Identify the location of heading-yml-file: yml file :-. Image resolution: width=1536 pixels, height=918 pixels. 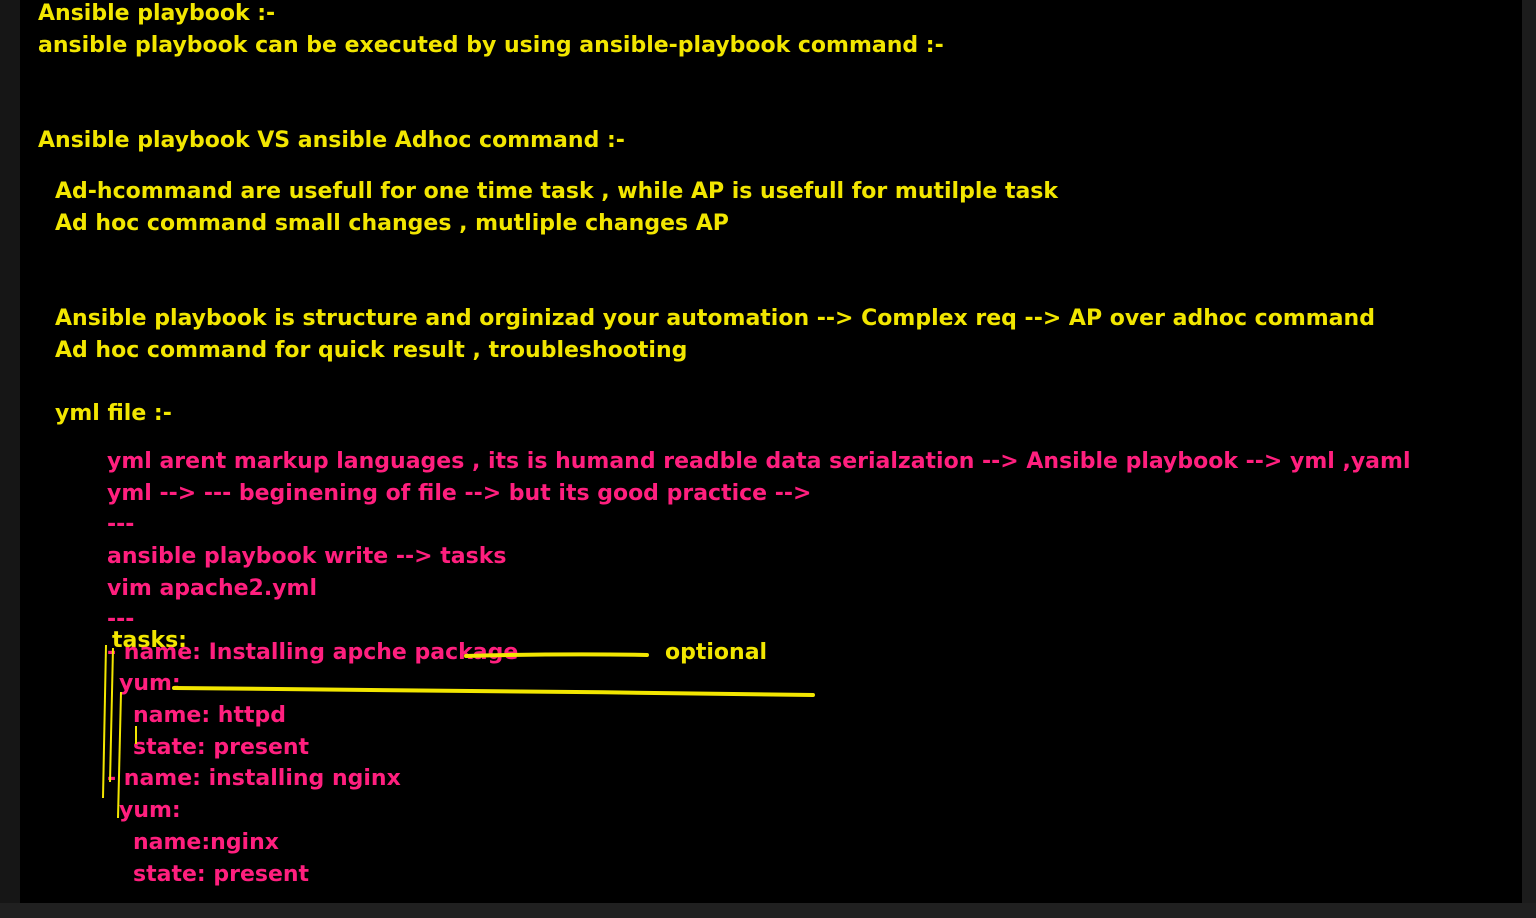
(113, 413).